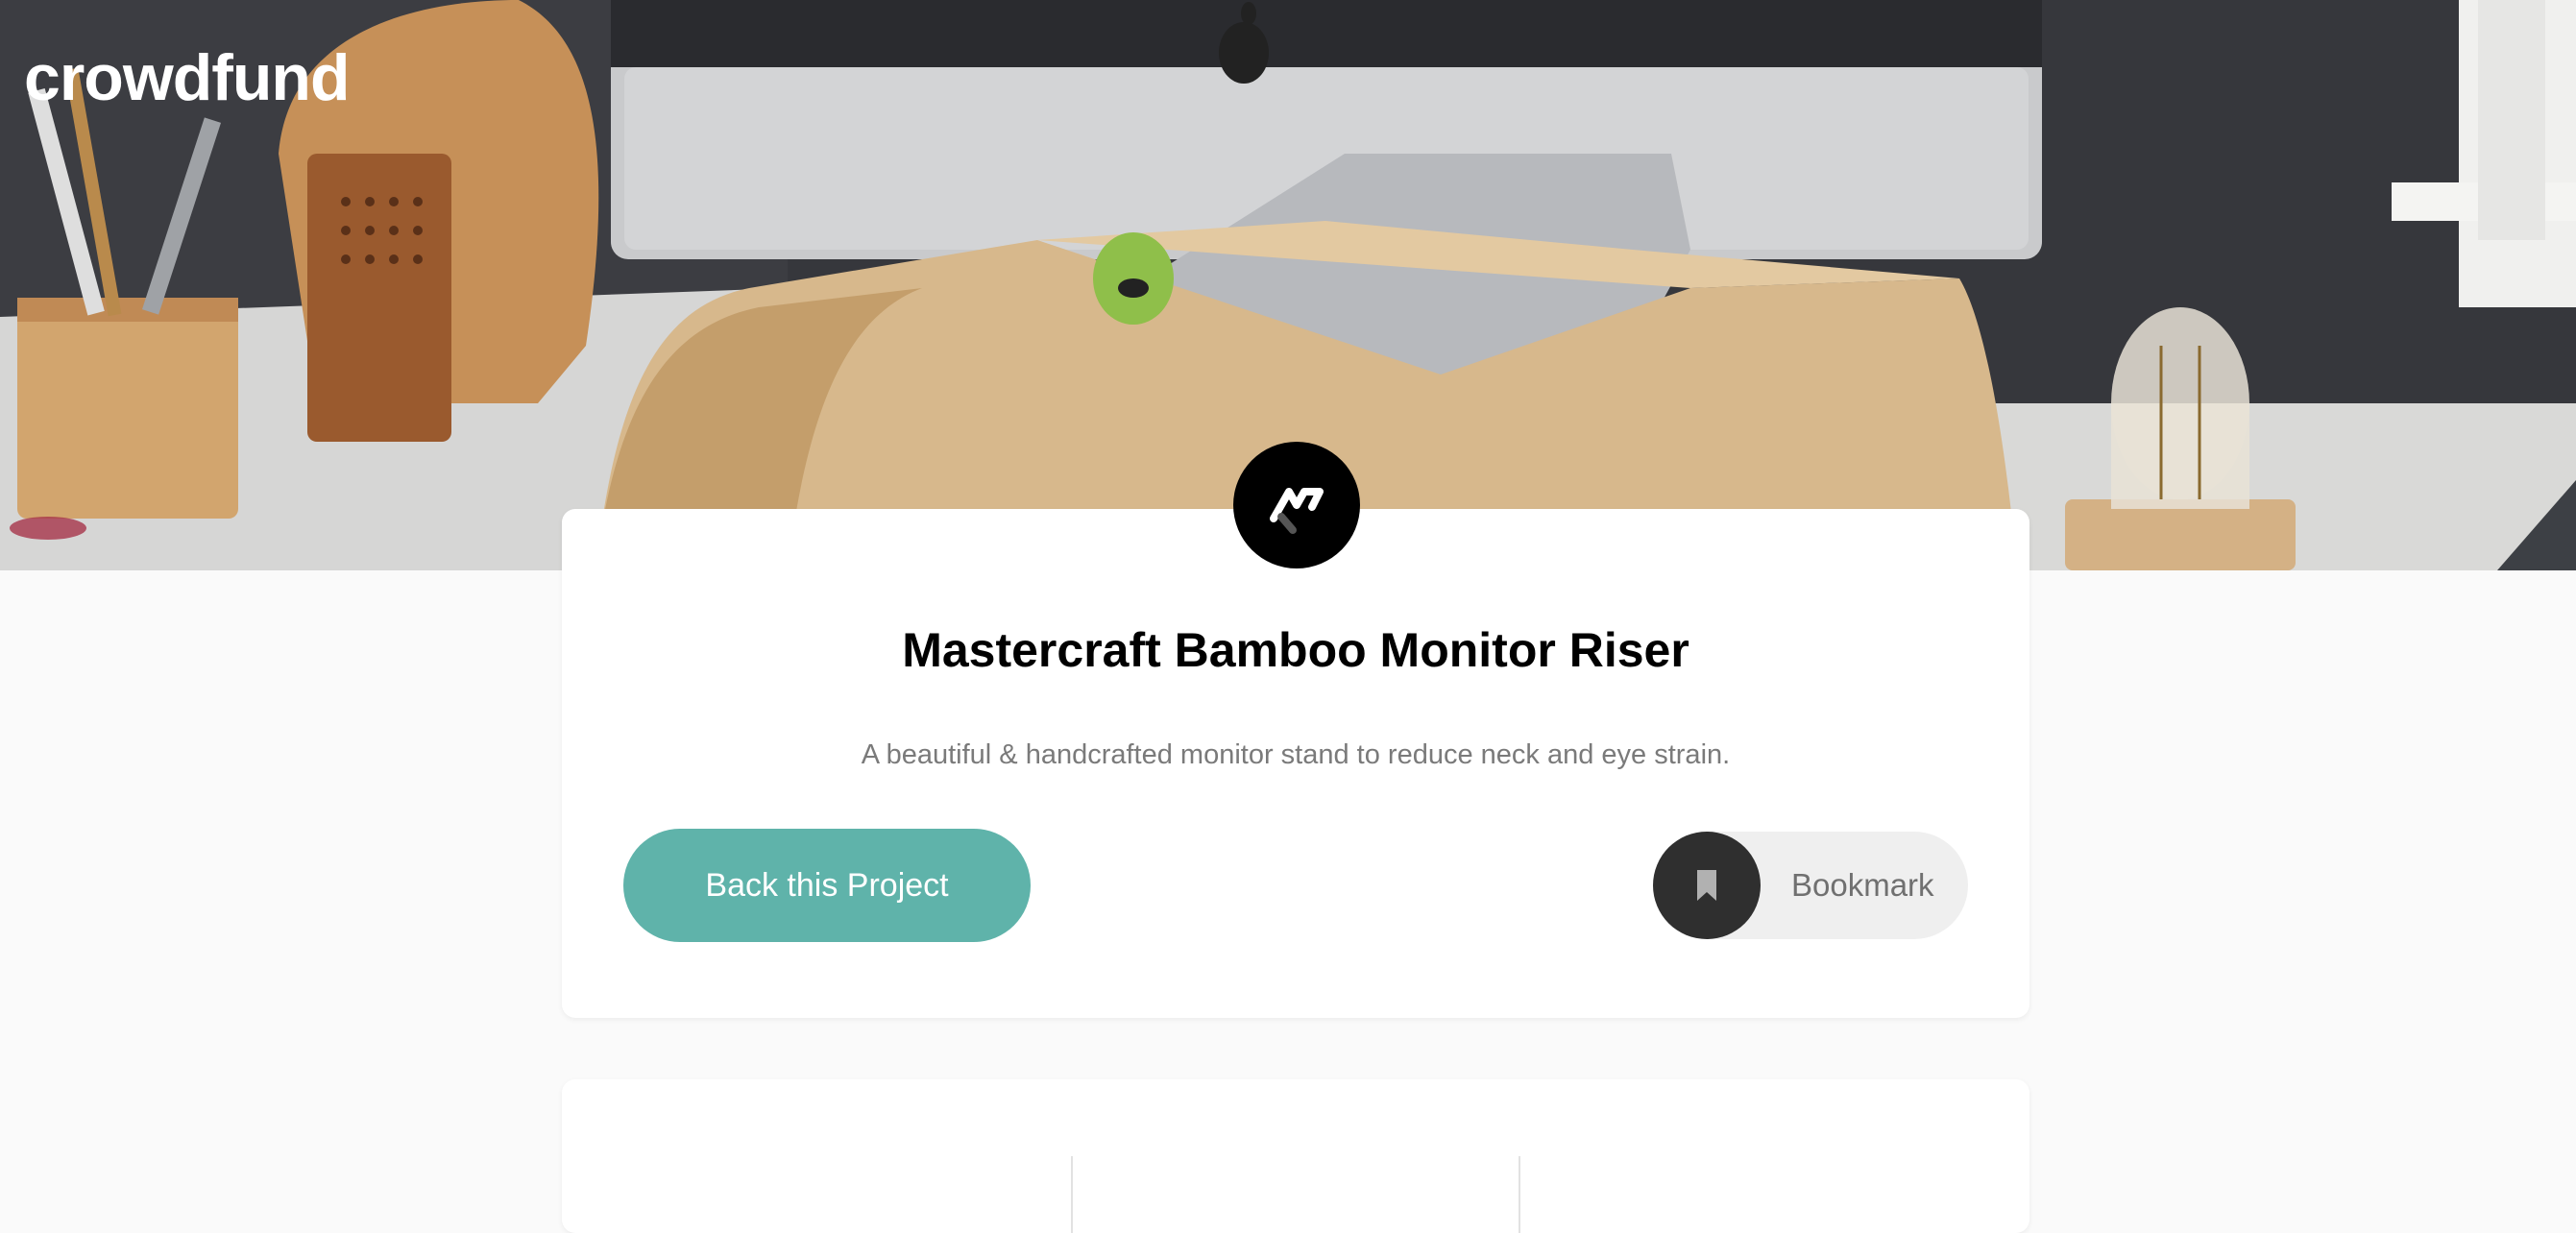  What do you see at coordinates (1707, 885) in the screenshot?
I see `bookmark-icon` at bounding box center [1707, 885].